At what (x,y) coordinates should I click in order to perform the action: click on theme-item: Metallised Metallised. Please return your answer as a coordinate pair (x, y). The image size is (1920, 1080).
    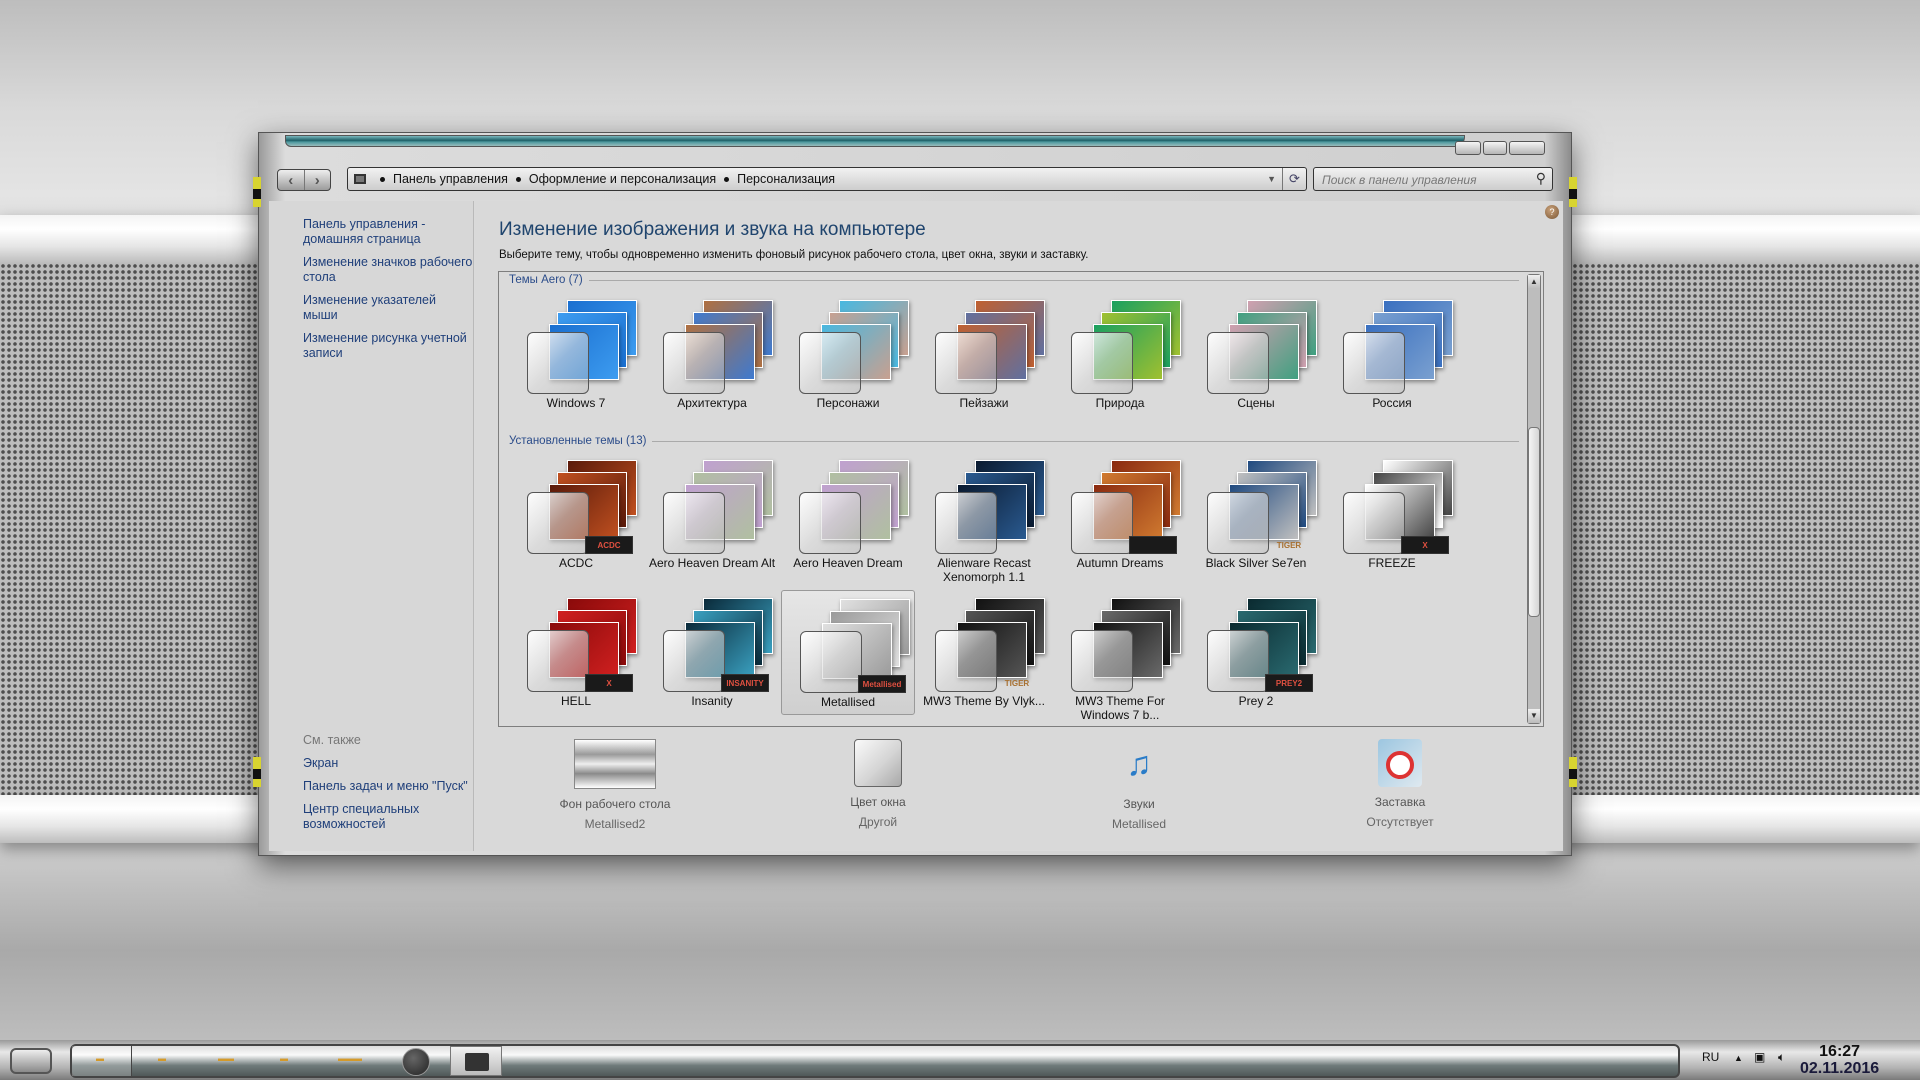
    Looking at the image, I should click on (848, 652).